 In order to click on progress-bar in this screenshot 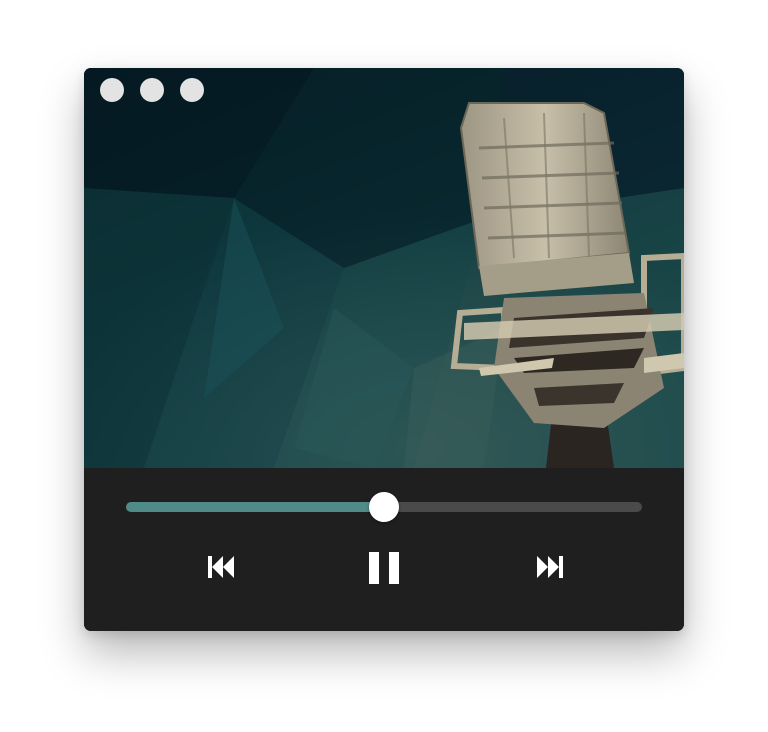, I will do `click(384, 507)`.